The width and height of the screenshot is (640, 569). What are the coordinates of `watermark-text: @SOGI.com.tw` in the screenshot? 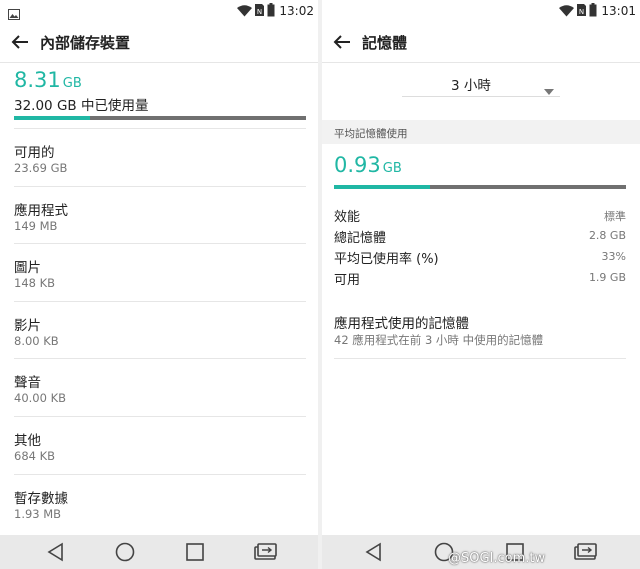 It's located at (497, 558).